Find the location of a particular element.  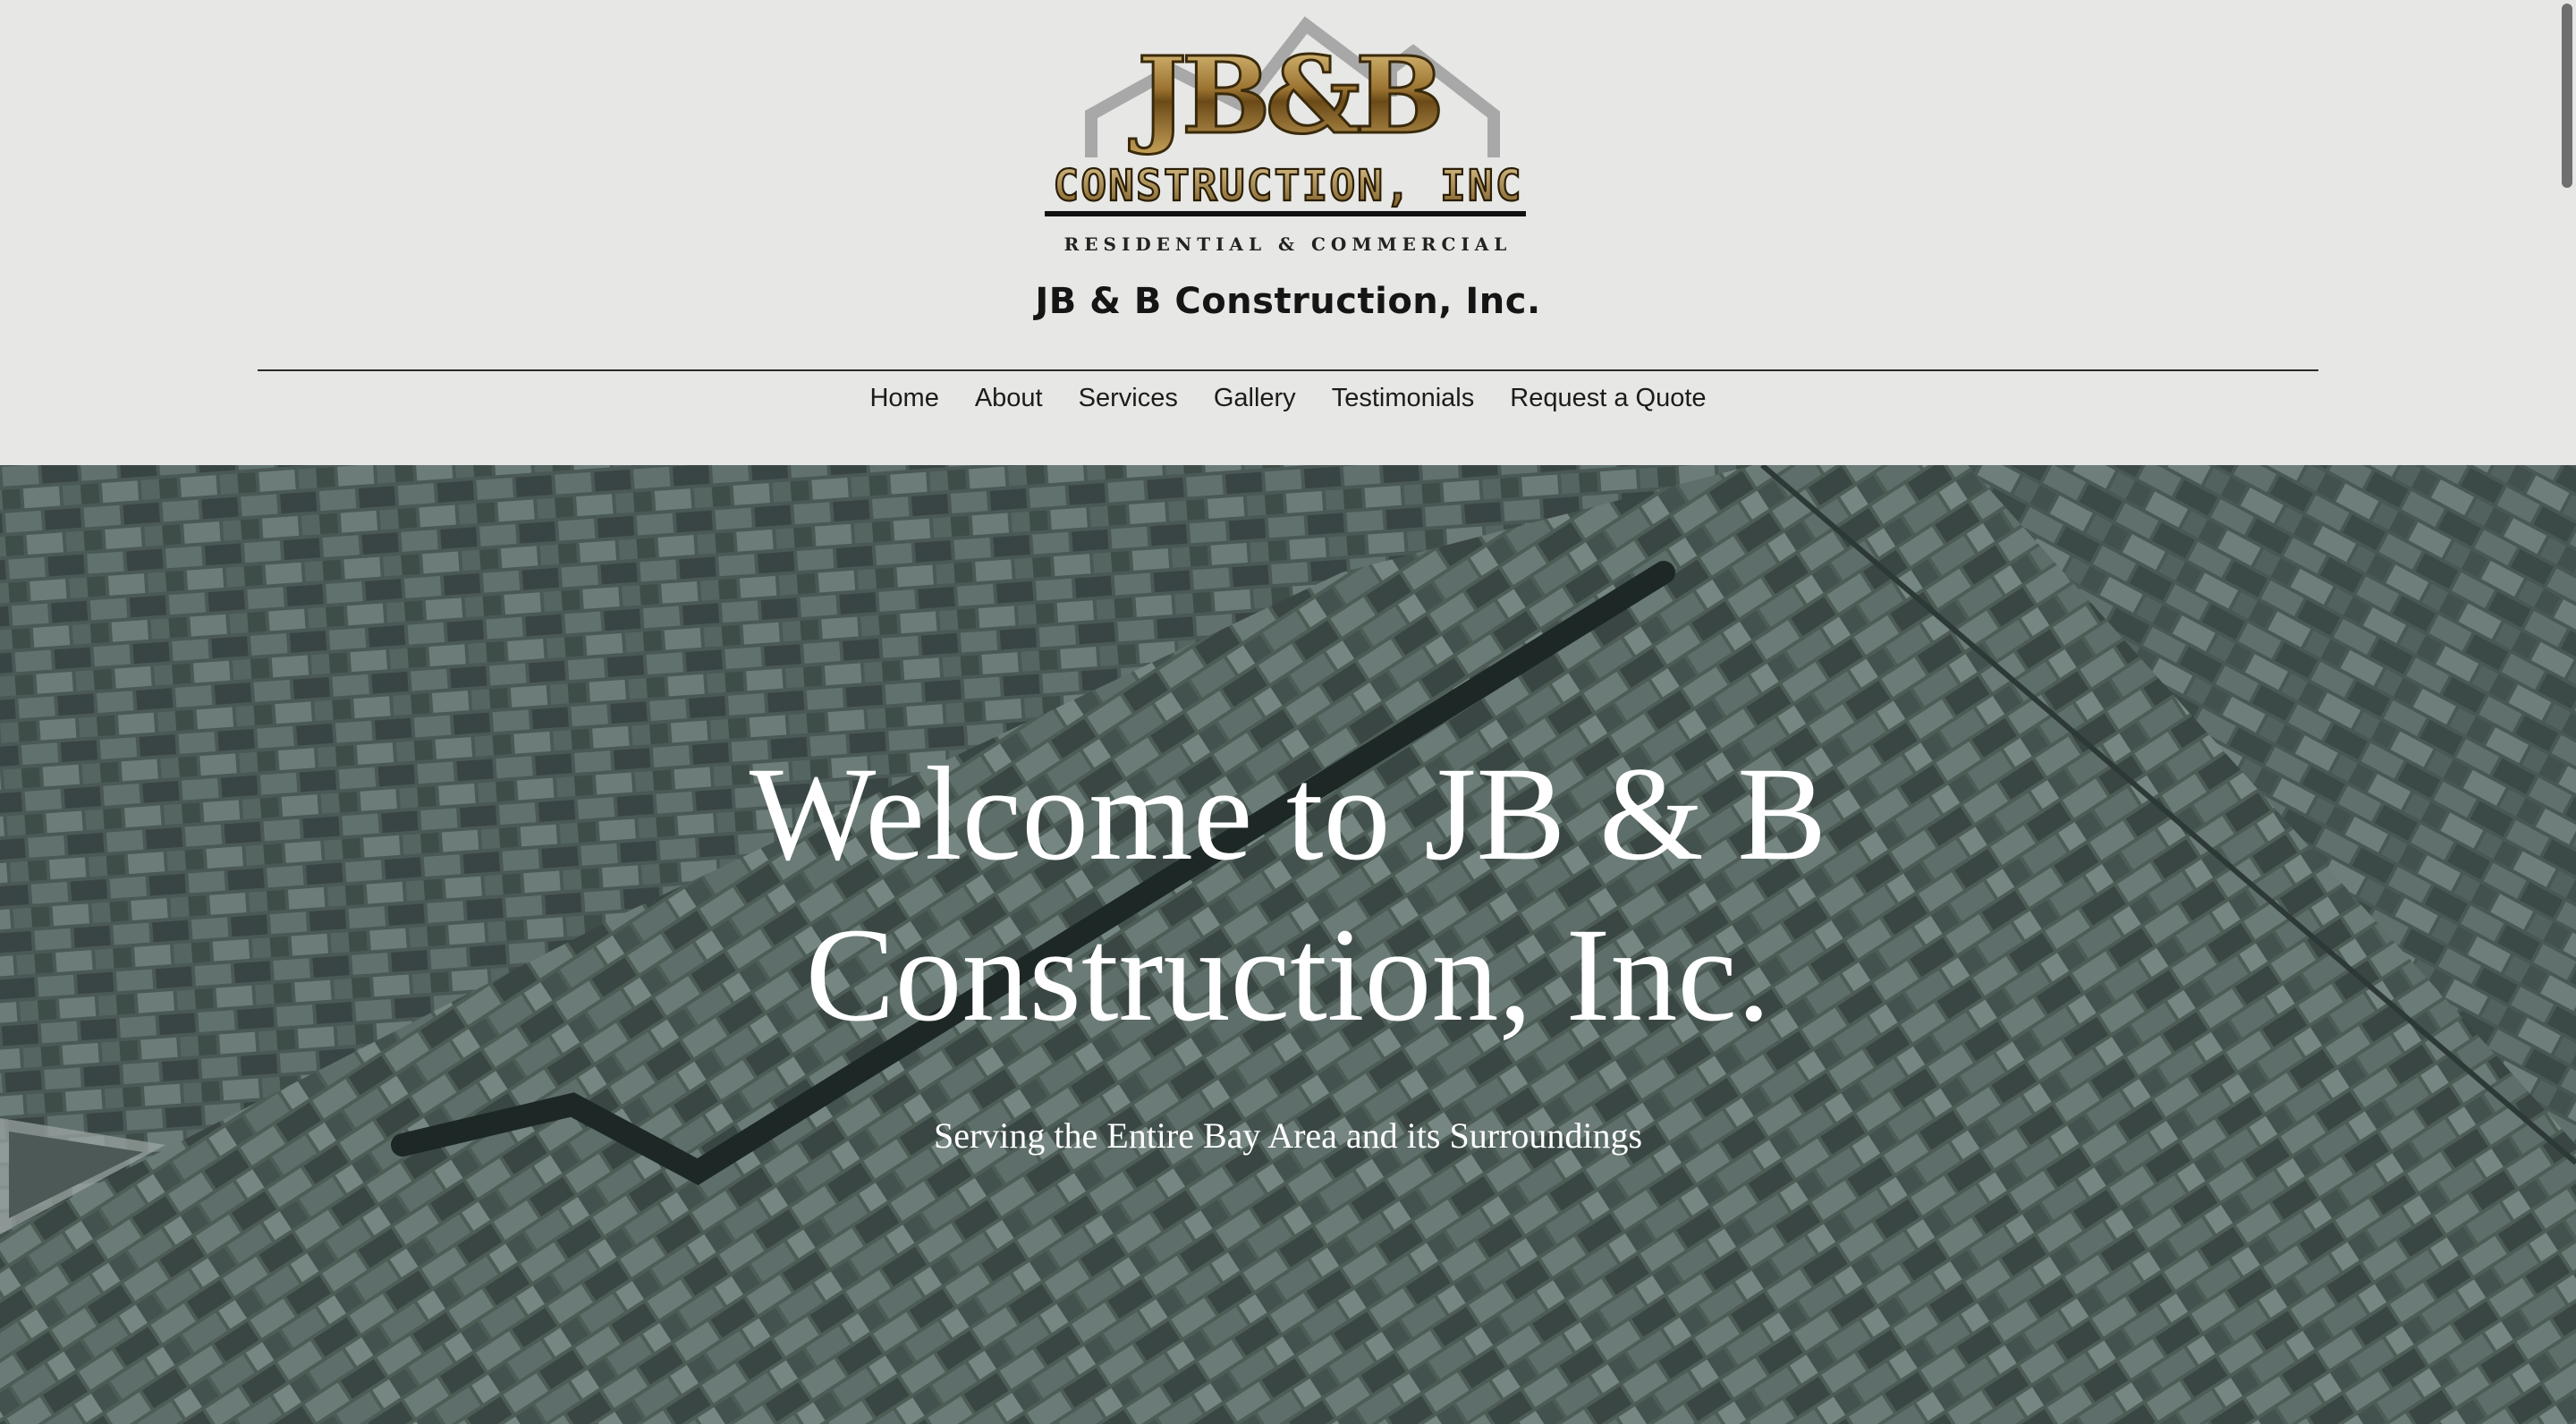

nav-item-about: About is located at coordinates (1009, 398).